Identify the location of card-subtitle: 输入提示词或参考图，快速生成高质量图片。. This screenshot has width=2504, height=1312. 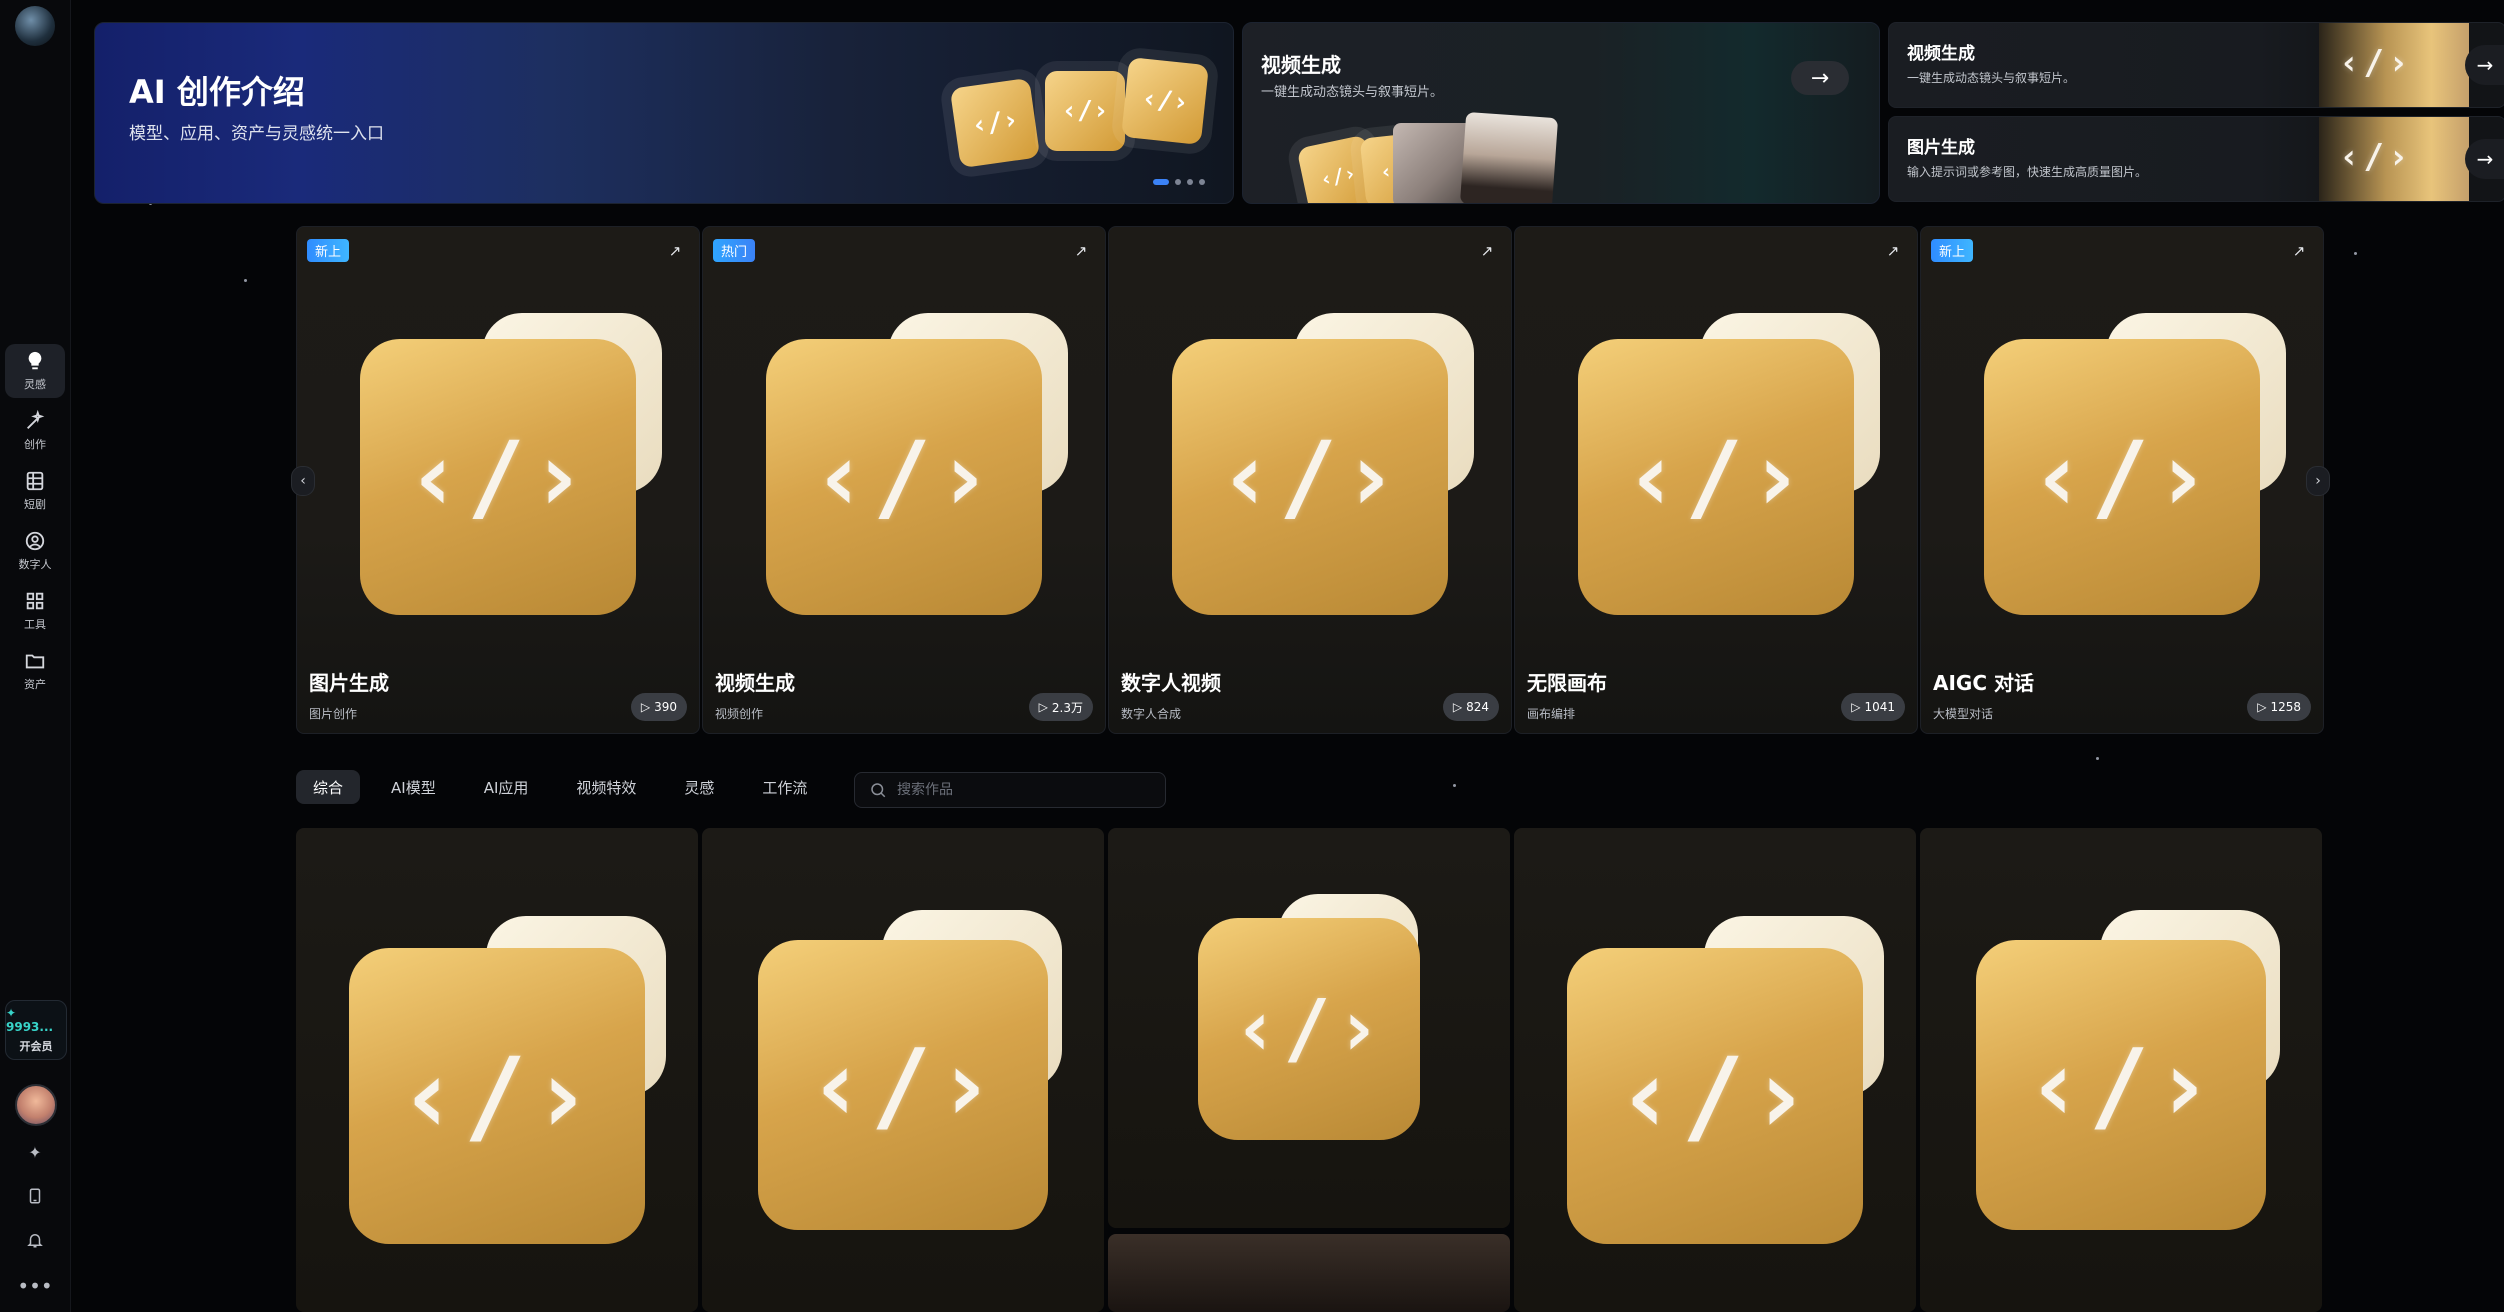
(2027, 172).